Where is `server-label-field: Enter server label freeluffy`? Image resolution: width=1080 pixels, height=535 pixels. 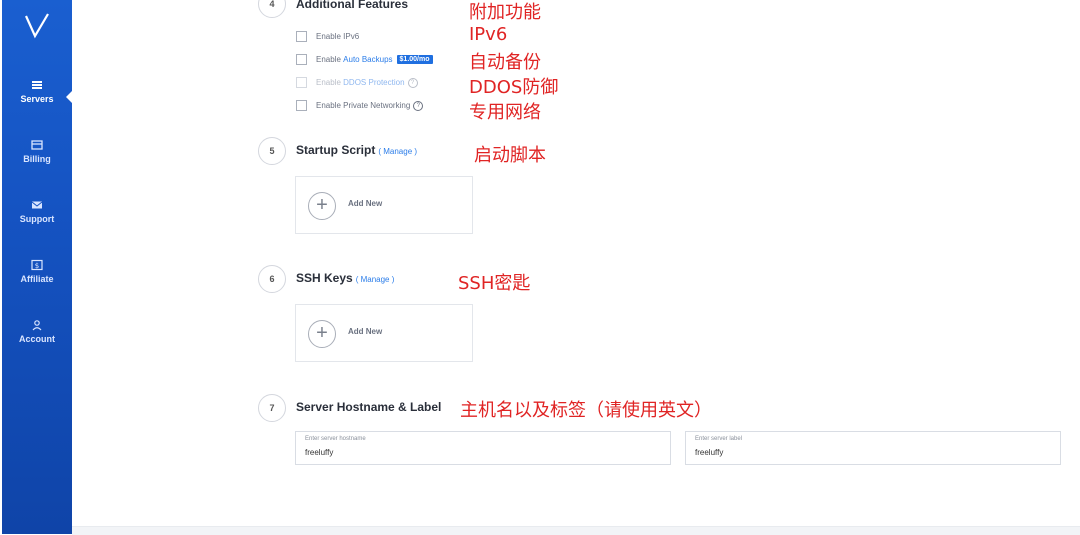
server-label-field: Enter server label freeluffy is located at coordinates (873, 448).